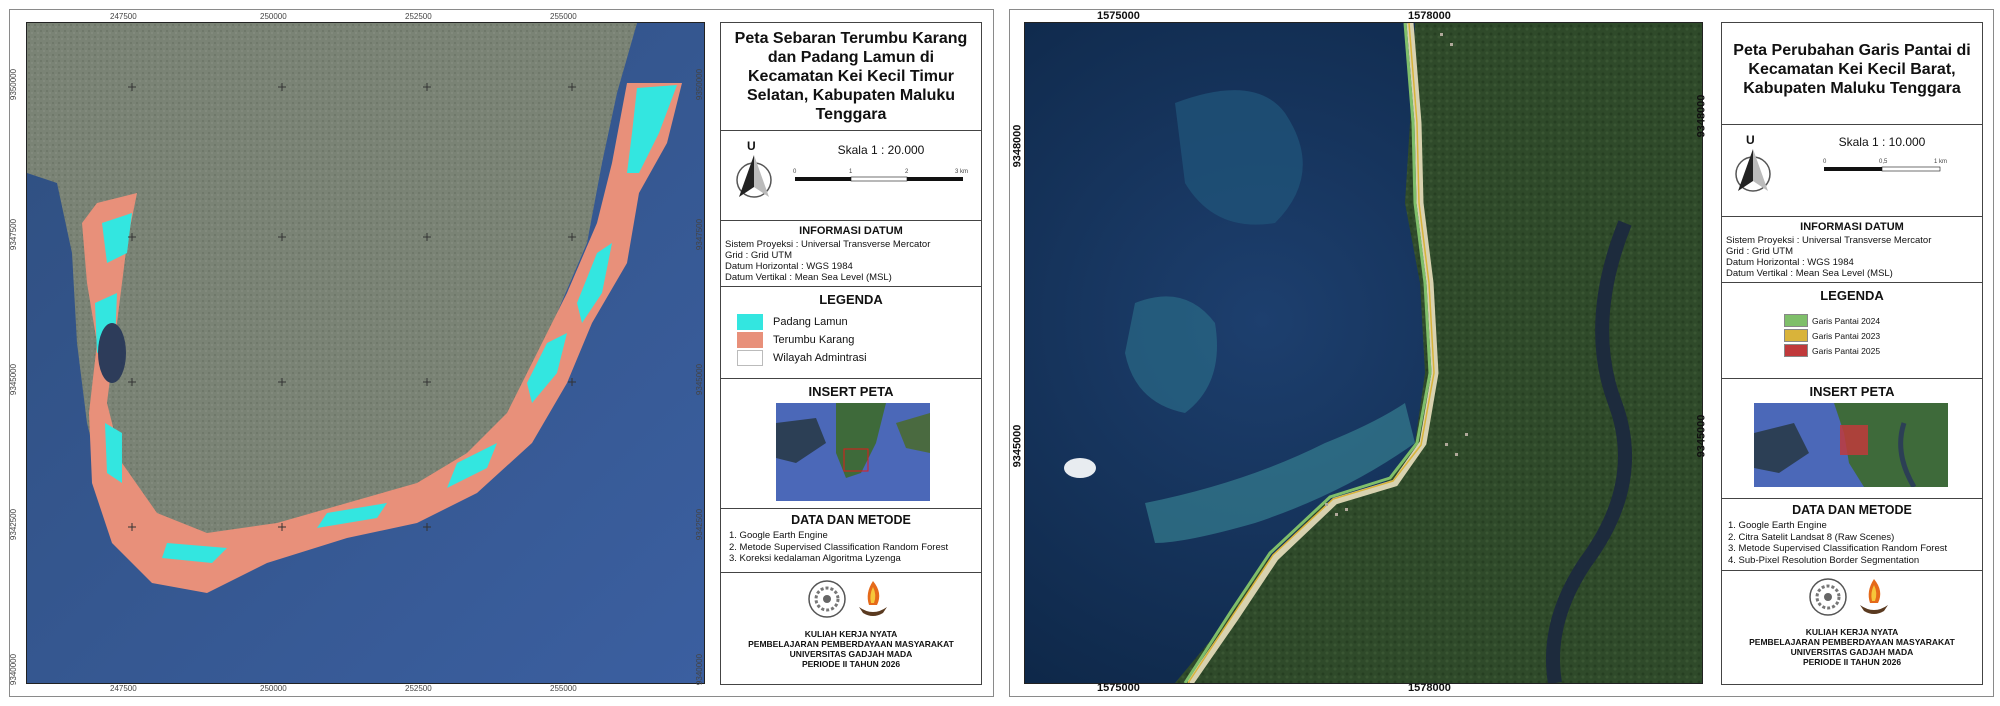 Image resolution: width=2000 pixels, height=706 pixels. I want to click on y-tick-left-1: 9350000, so click(14, 84).